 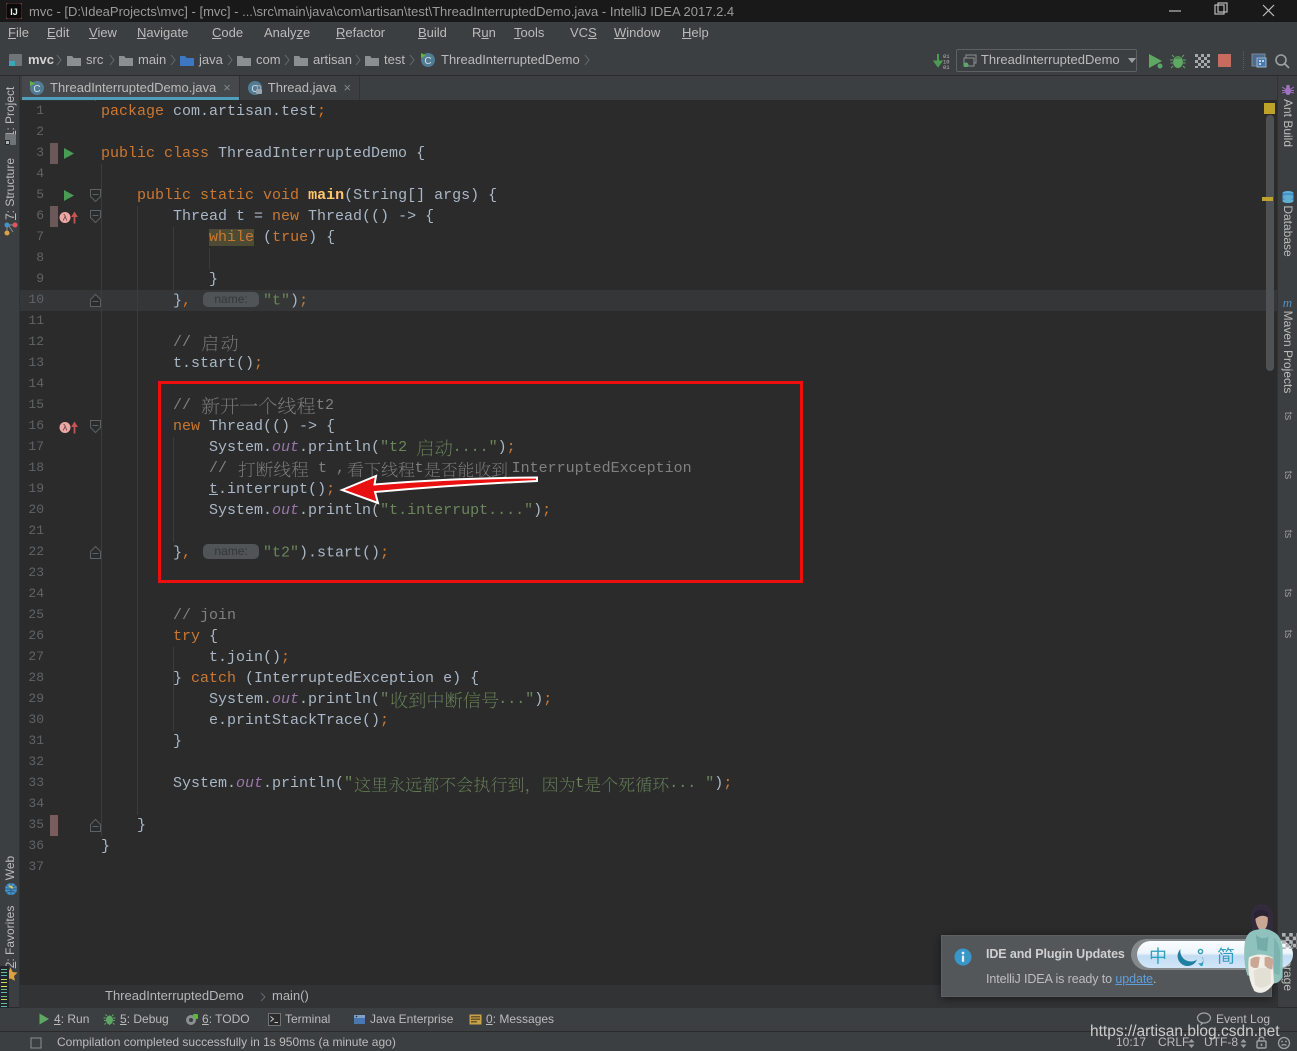 I want to click on svg-text: m, so click(x=1287, y=302).